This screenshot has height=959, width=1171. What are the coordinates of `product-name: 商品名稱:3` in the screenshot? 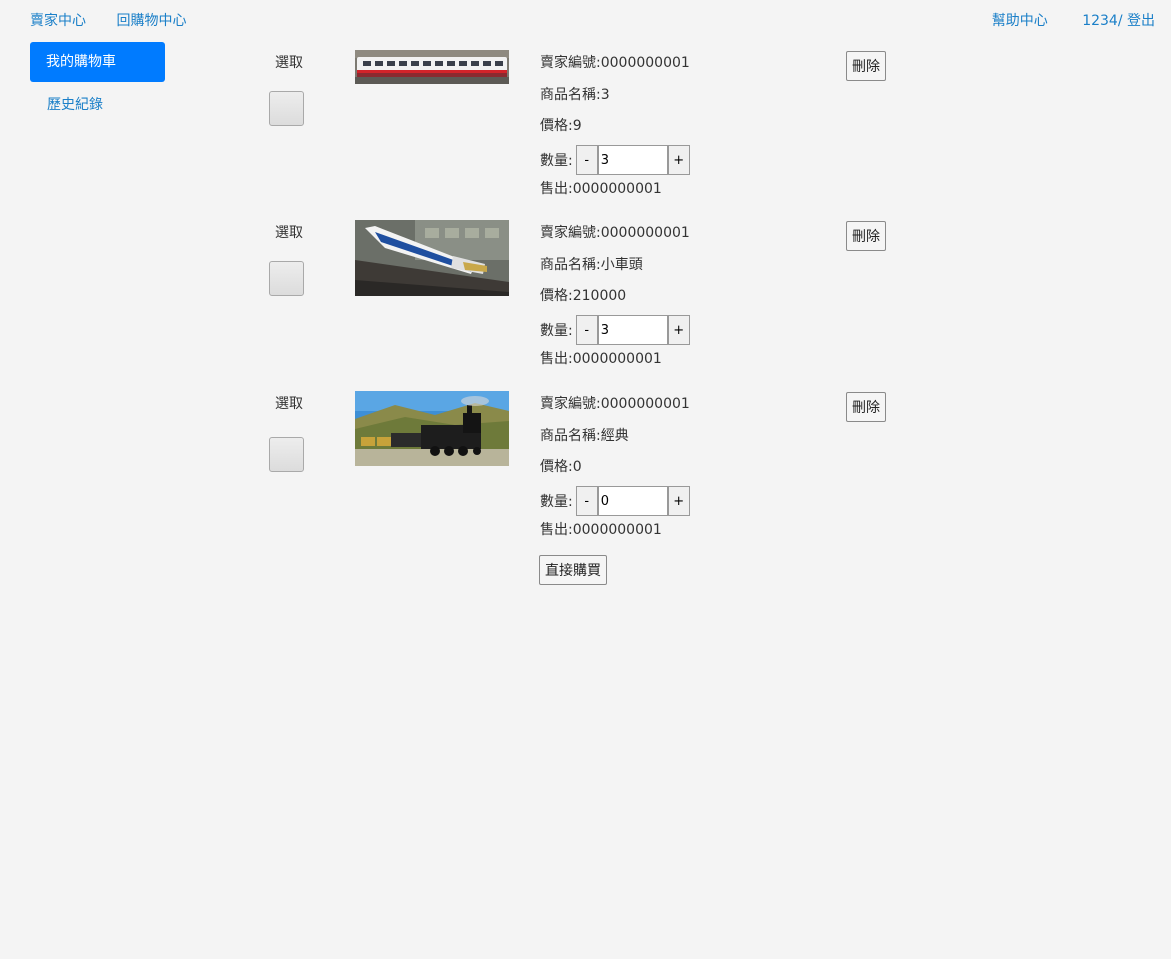 It's located at (575, 94).